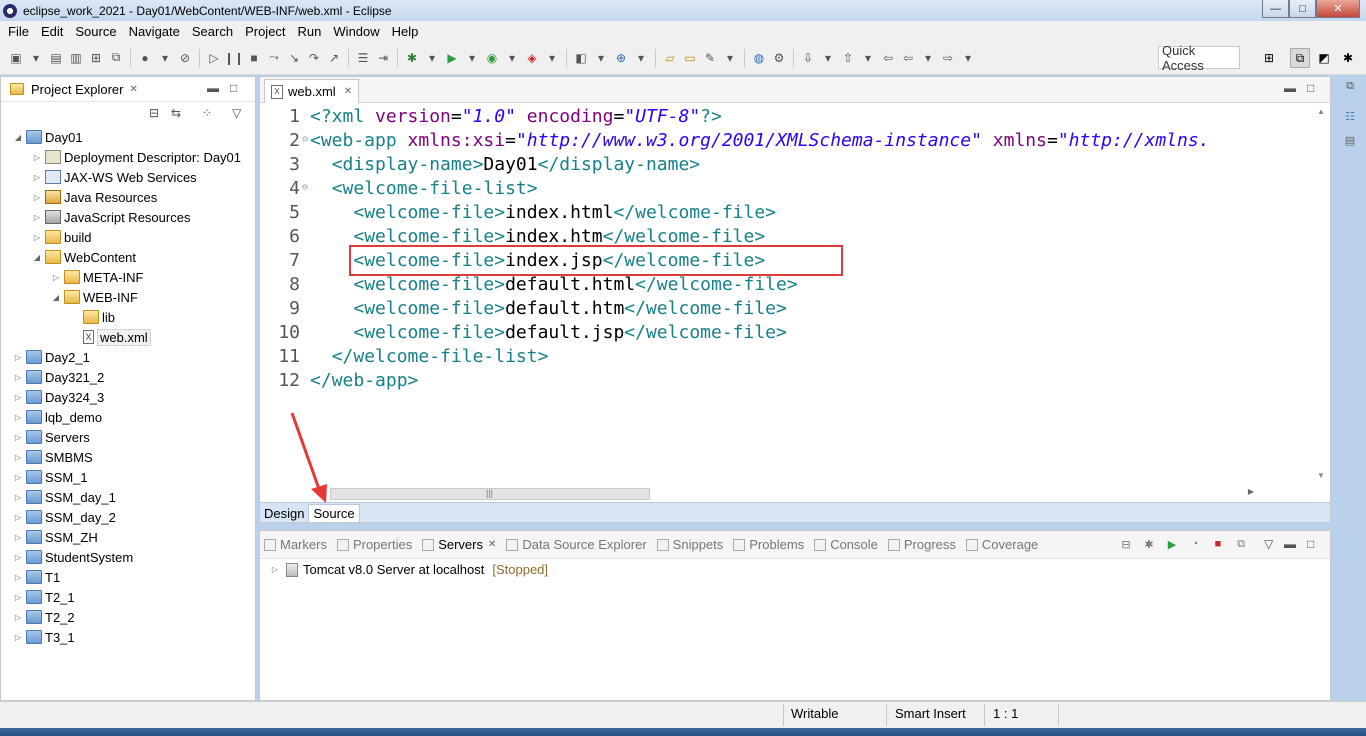 This screenshot has width=1366, height=736. I want to click on menu-project: Project, so click(265, 31).